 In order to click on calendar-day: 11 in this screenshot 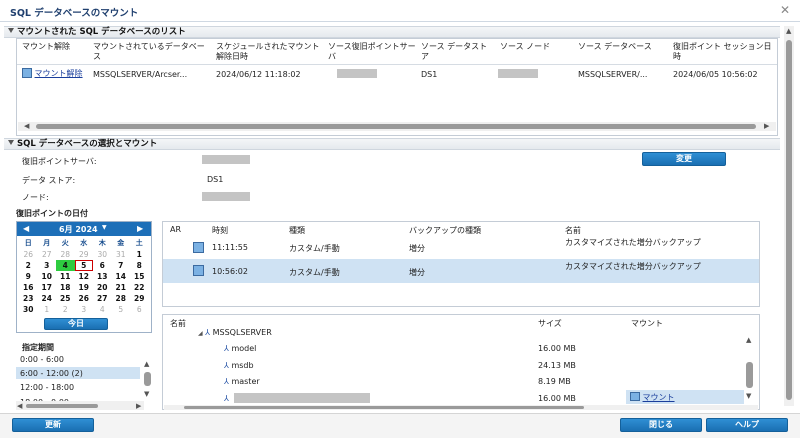, I will do `click(65, 276)`.